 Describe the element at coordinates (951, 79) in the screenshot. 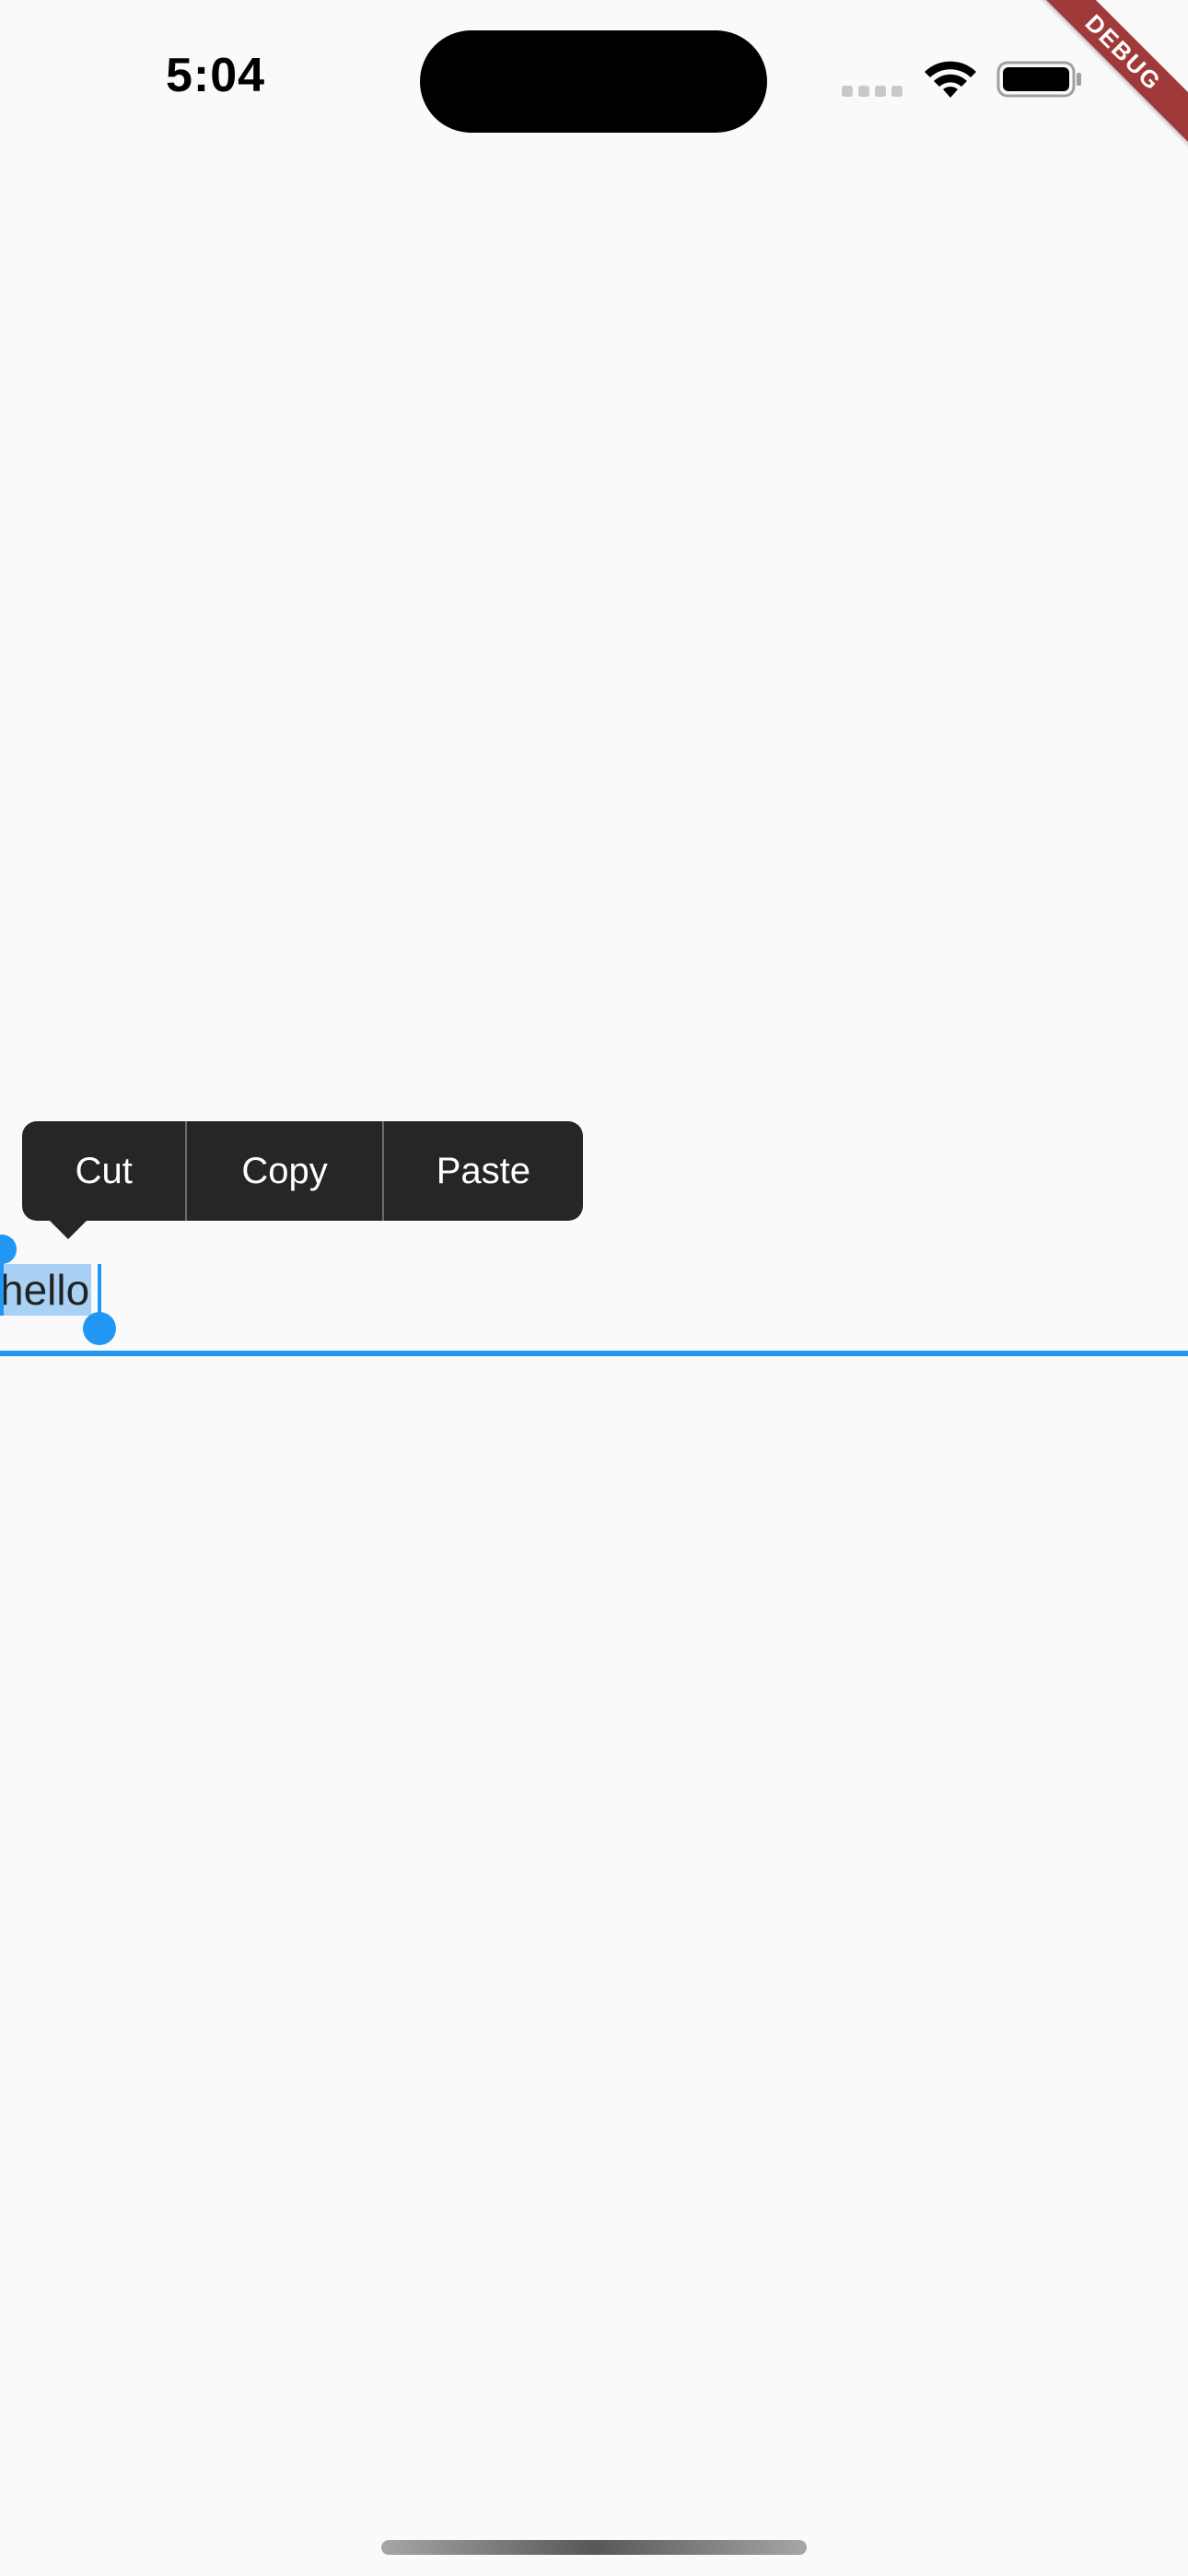

I see `wifi-icon` at that location.